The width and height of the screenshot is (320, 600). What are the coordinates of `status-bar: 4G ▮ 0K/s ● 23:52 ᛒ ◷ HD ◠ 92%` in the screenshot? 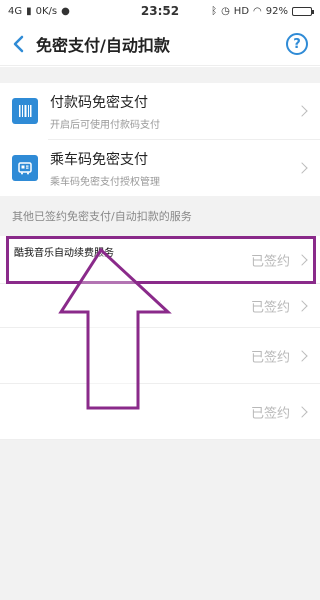 It's located at (160, 11).